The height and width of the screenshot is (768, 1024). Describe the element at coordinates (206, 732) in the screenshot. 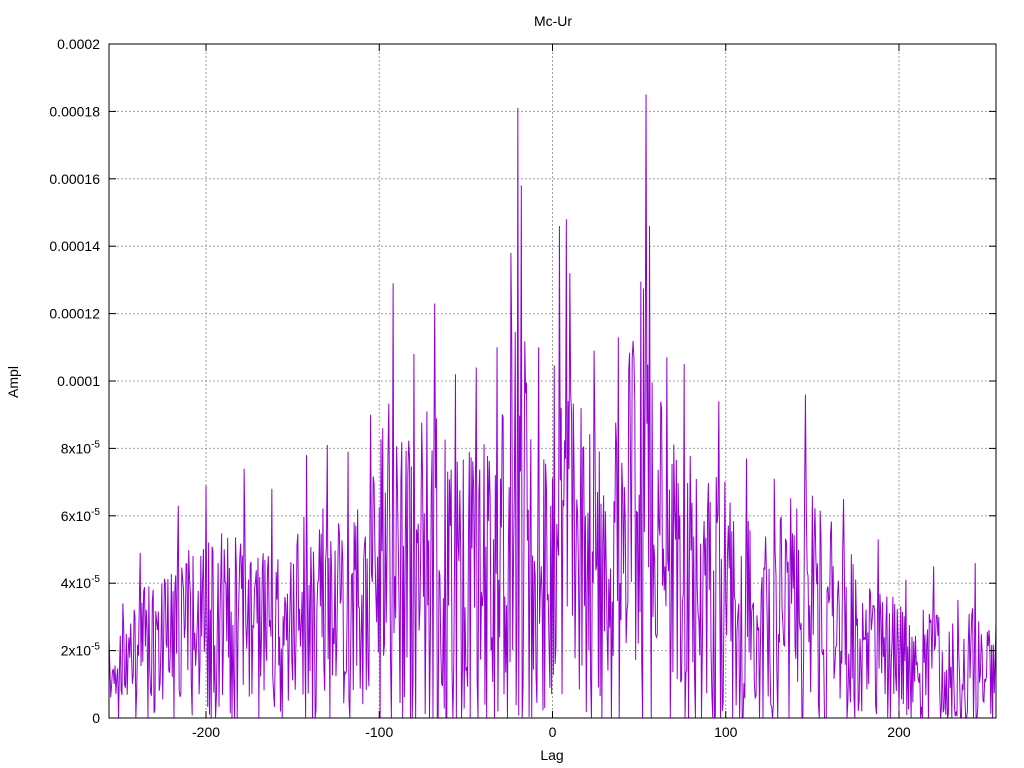

I see `x-tick-label: -200` at that location.